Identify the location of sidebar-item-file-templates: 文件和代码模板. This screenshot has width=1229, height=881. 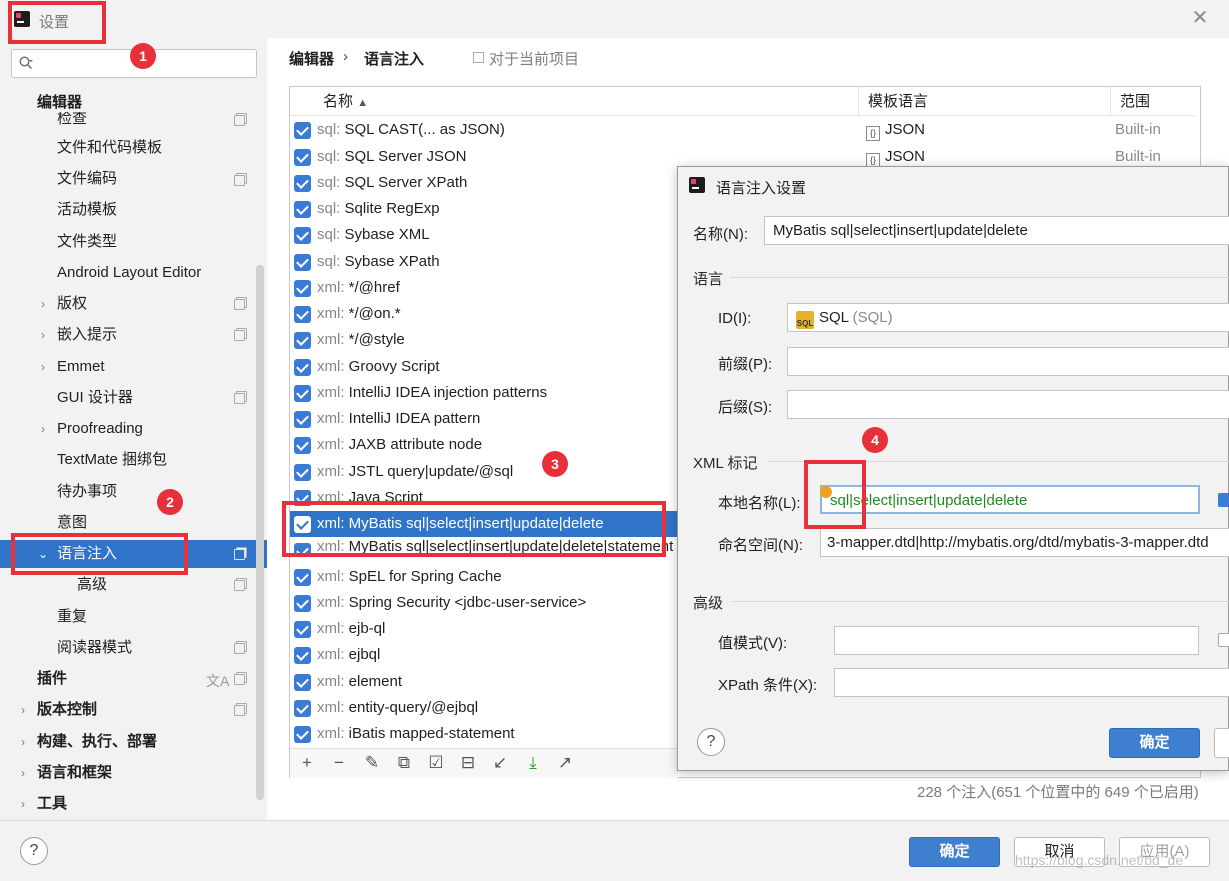
(109, 148).